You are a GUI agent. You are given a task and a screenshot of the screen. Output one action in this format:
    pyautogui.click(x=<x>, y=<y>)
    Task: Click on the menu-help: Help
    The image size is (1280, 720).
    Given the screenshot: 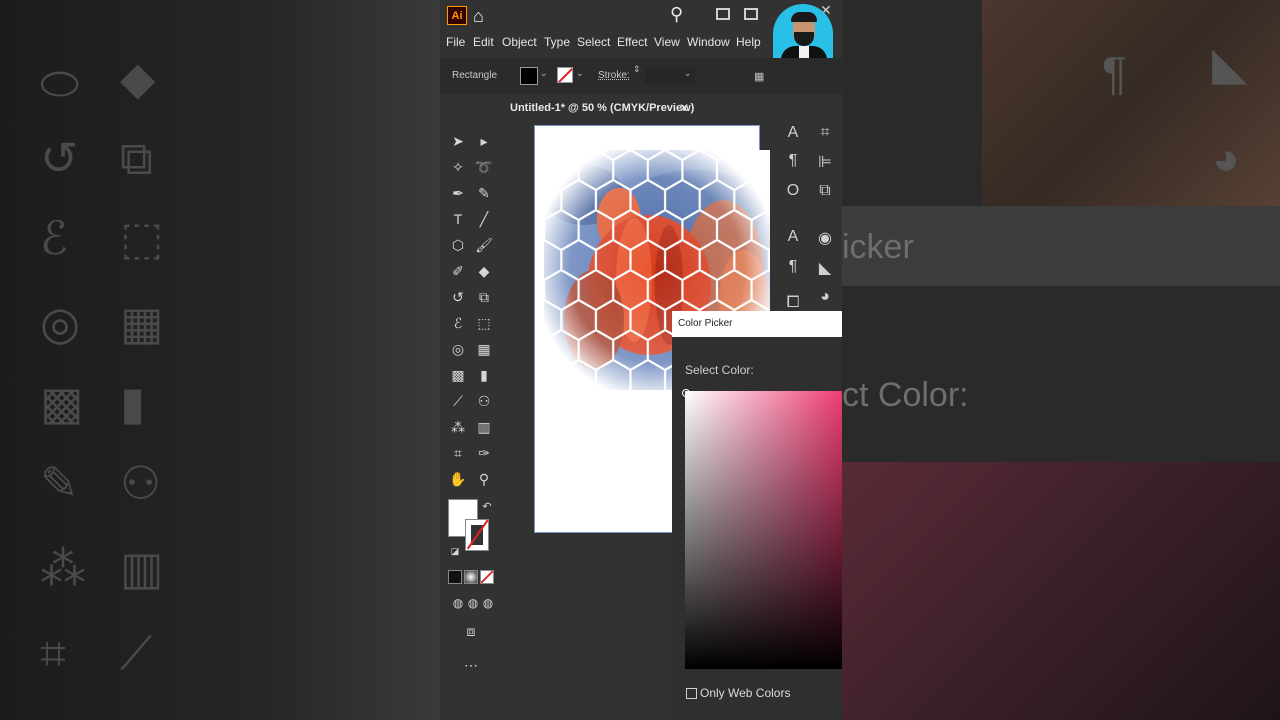 What is the action you would take?
    pyautogui.click(x=748, y=42)
    